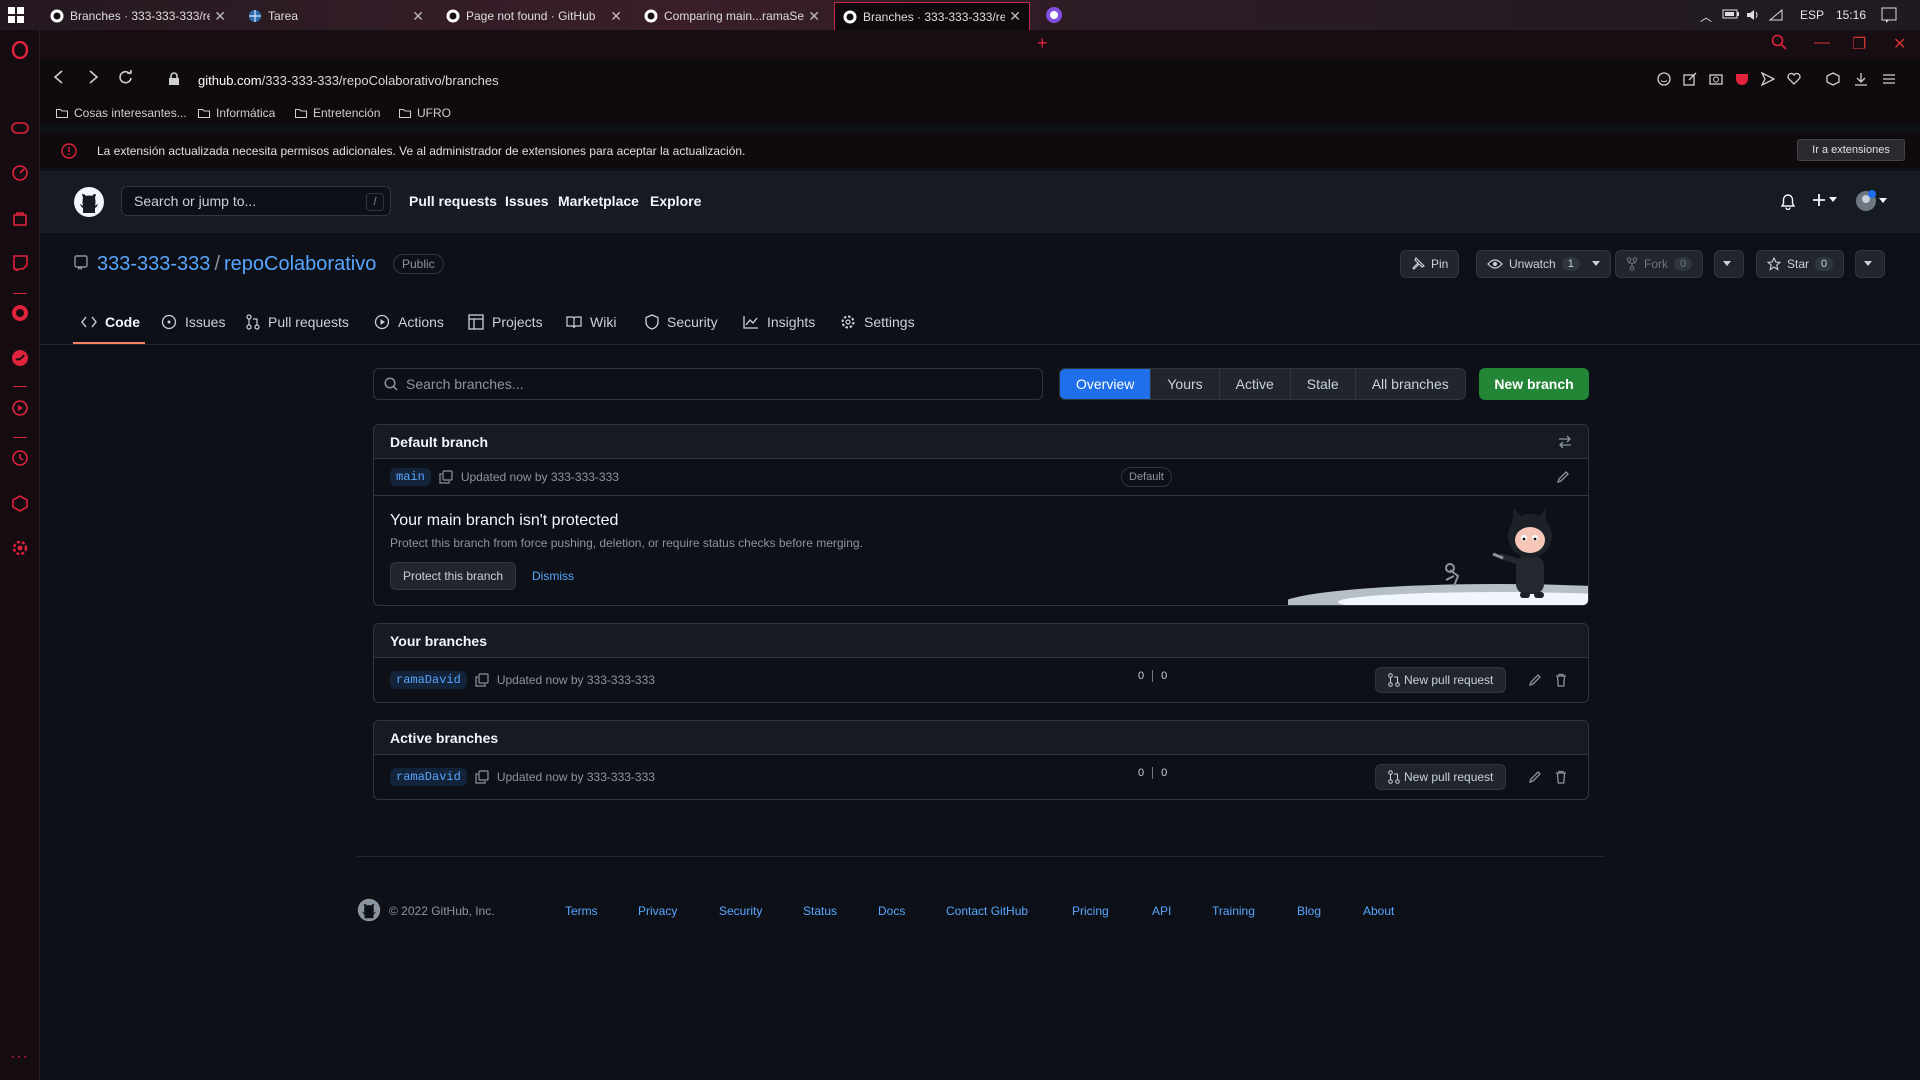 This screenshot has height=1080, width=1920. Describe the element at coordinates (1054, 15) in the screenshot. I see `taskbar-github-desktop-icon` at that location.